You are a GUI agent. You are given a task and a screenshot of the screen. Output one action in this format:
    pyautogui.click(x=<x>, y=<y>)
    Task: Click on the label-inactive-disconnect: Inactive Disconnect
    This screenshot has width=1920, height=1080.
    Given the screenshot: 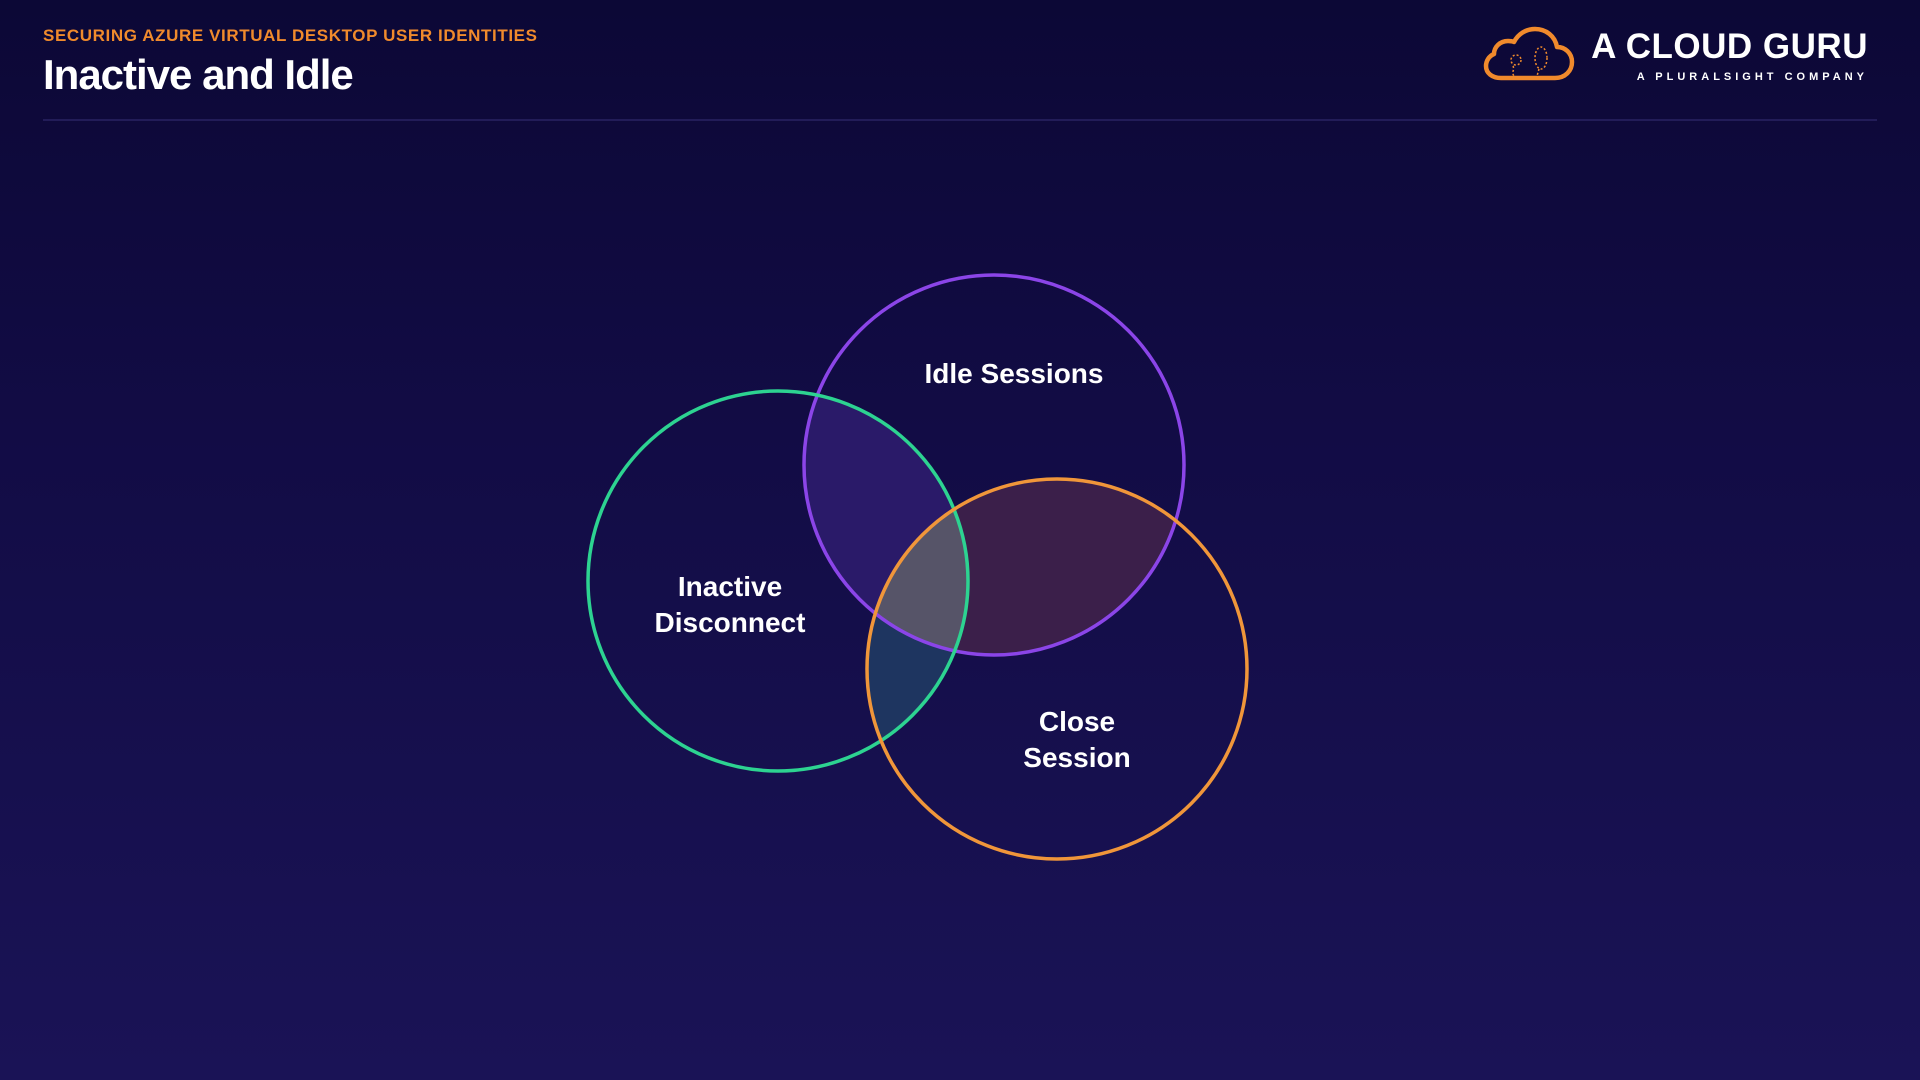 What is the action you would take?
    pyautogui.click(x=730, y=604)
    